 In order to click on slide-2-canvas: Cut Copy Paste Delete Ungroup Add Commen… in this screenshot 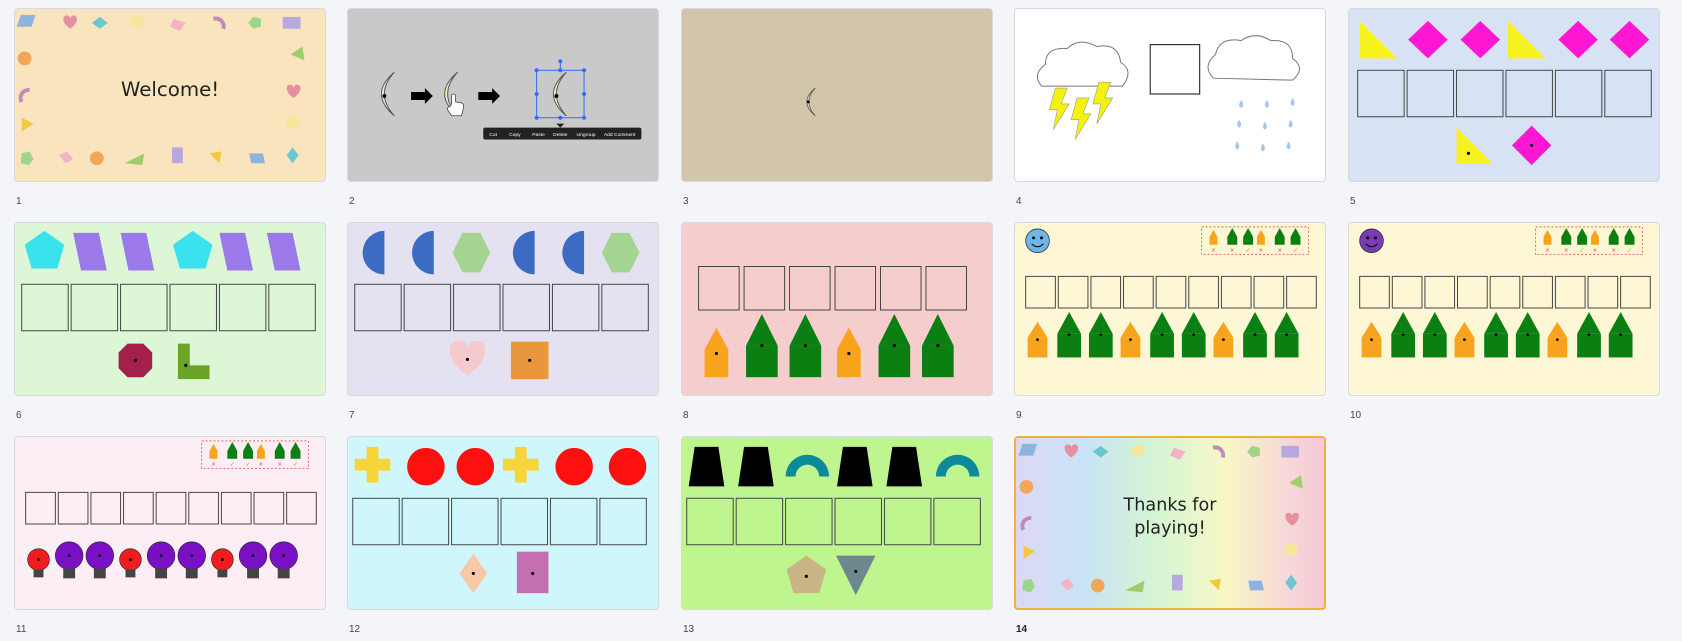, I will do `click(511, 99)`.